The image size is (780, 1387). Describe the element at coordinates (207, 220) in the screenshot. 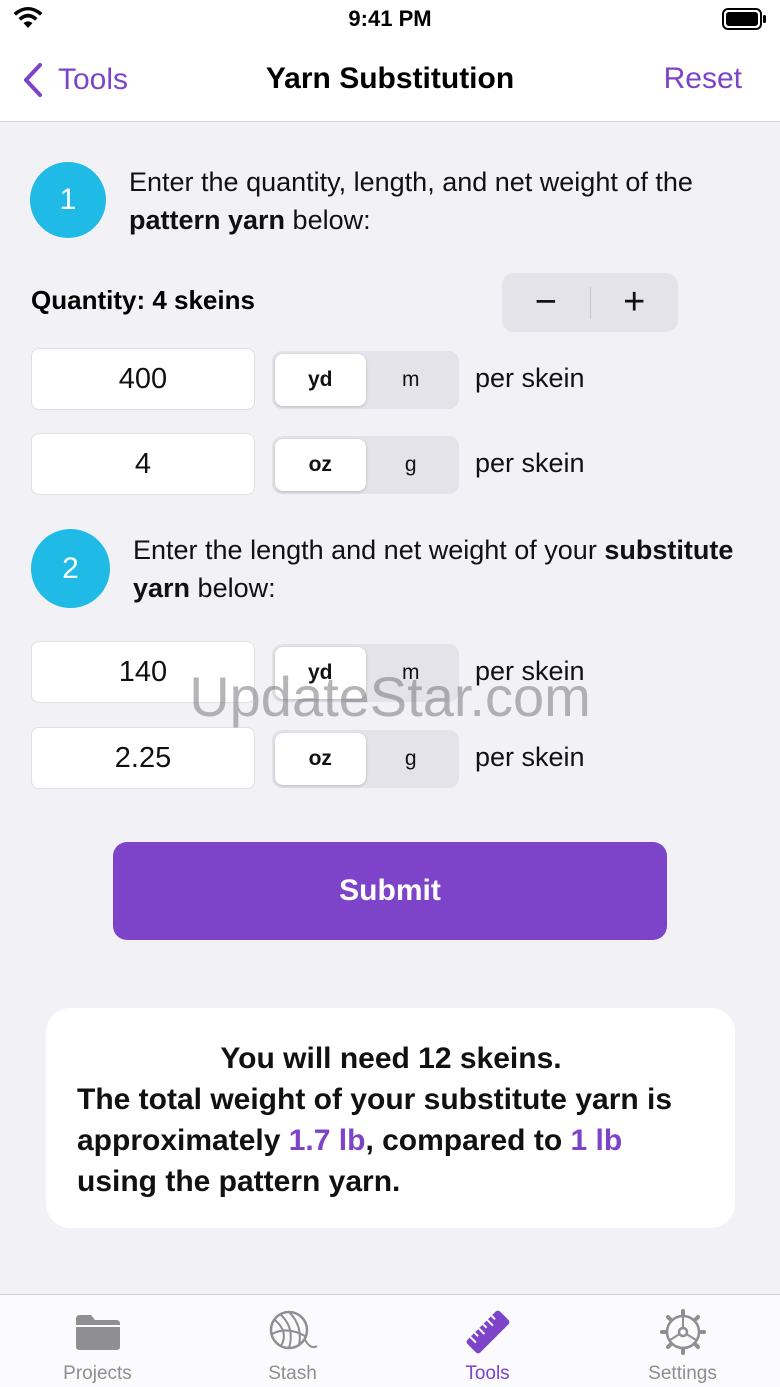

I see `step-1-emphasis: pattern yarn` at that location.